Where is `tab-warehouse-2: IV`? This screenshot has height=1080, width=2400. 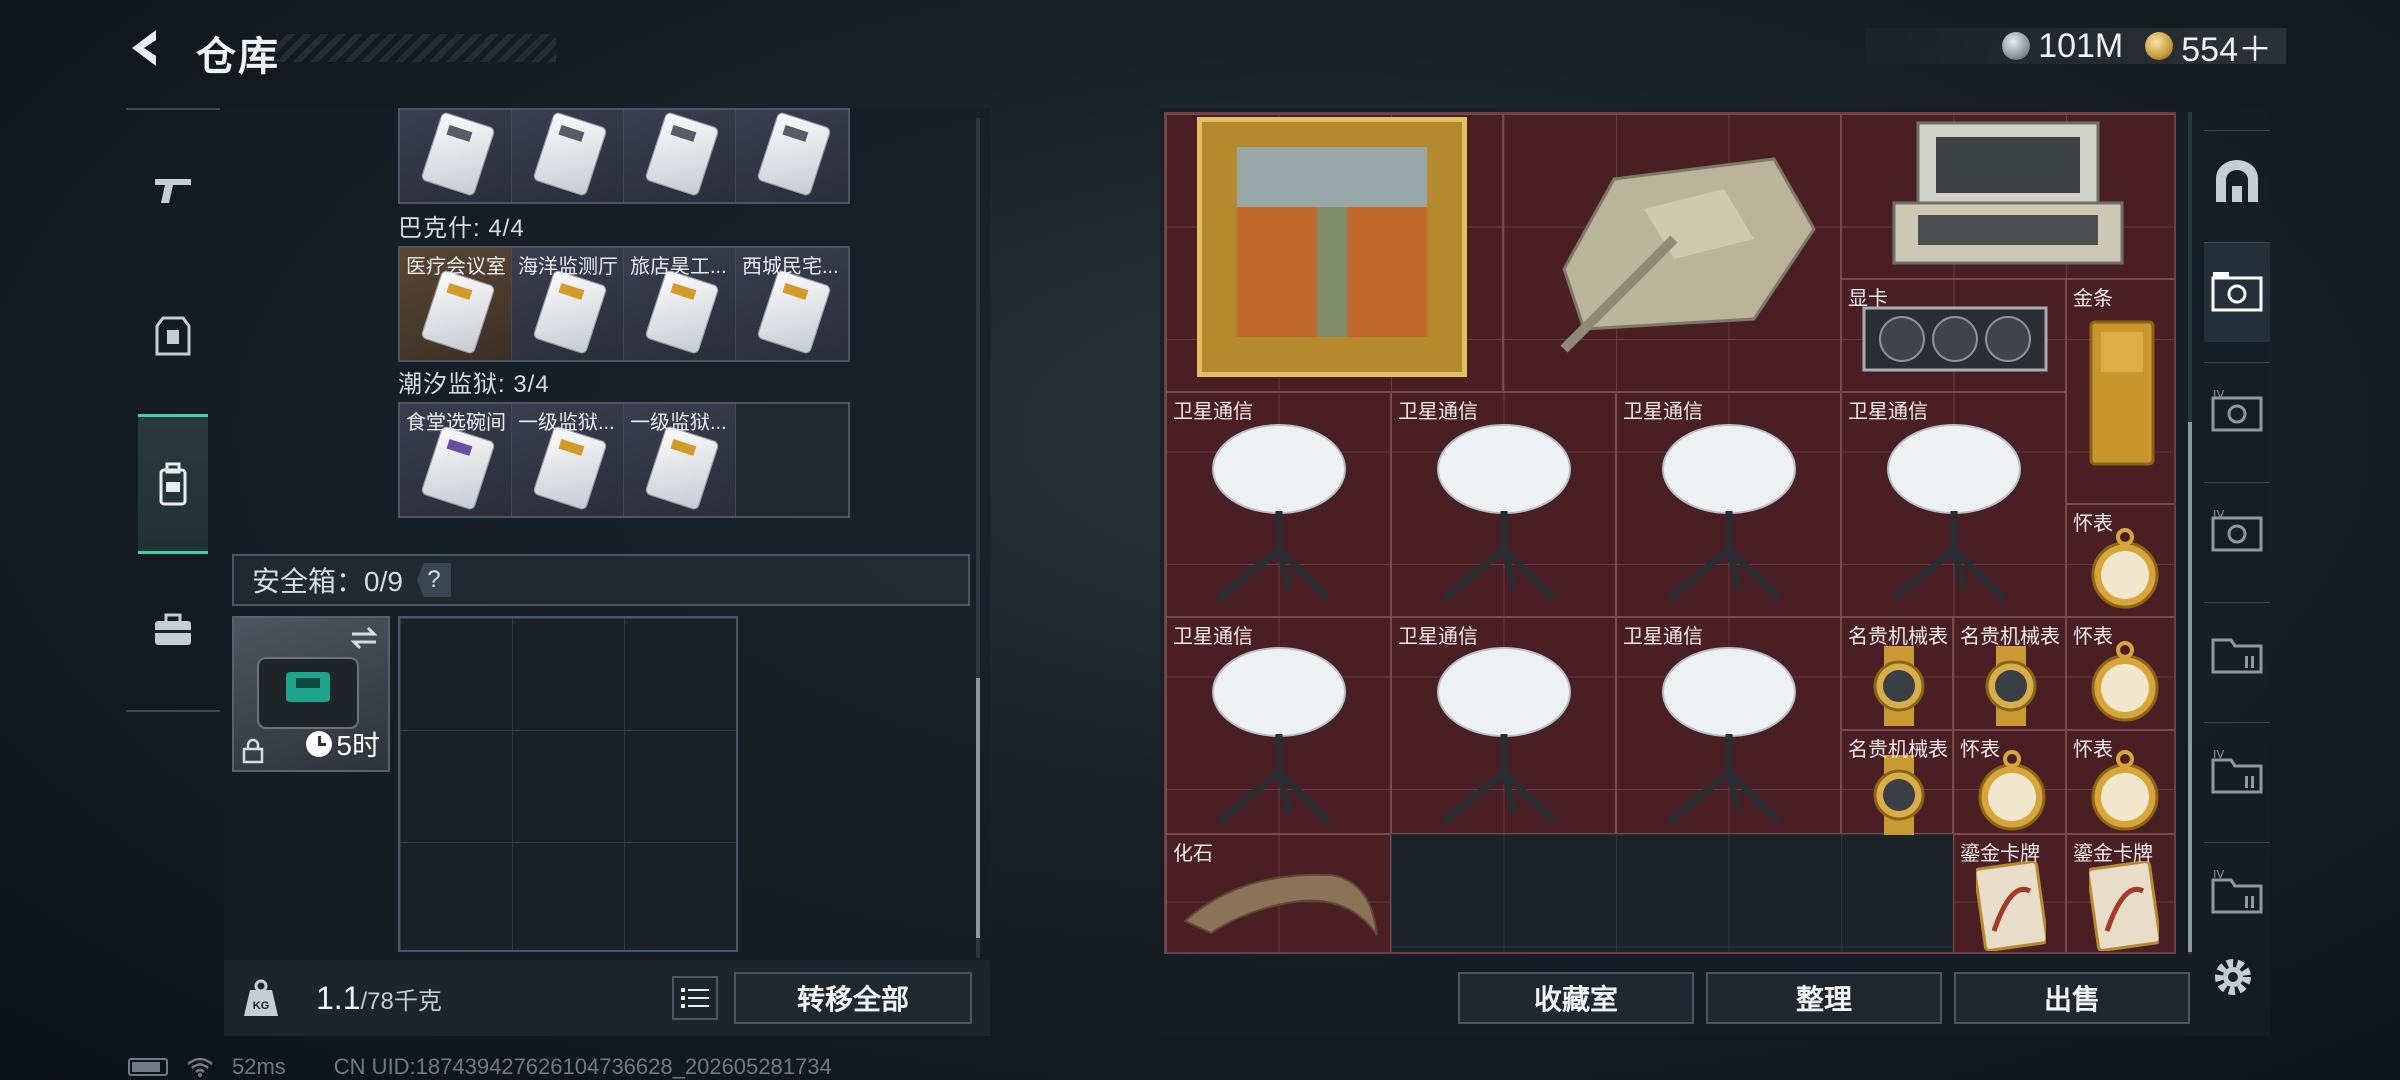
tab-warehouse-2: IV is located at coordinates (2237, 412).